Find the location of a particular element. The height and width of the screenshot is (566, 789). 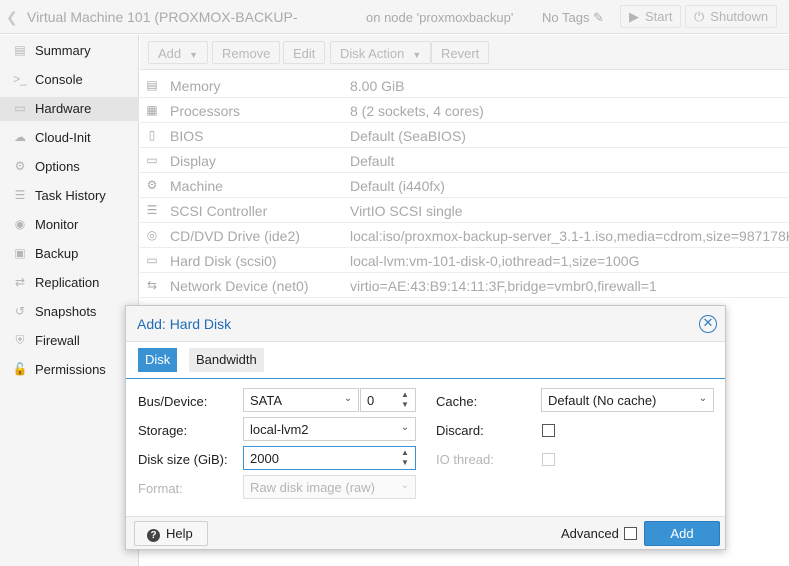

revert-button: Revert is located at coordinates (460, 52).